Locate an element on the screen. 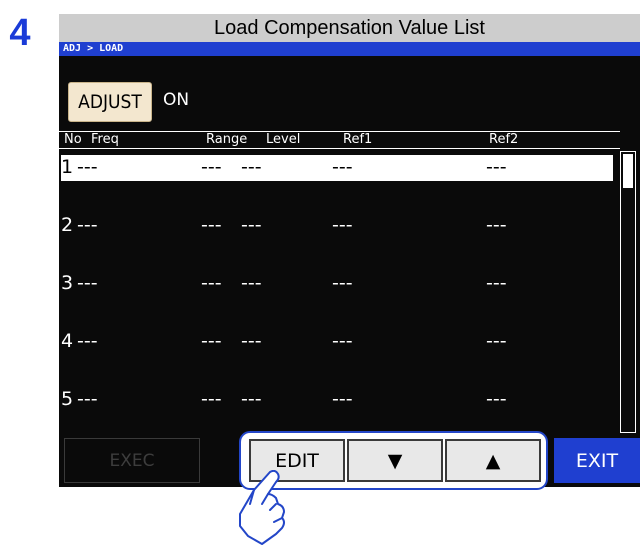  adjust-state: ON is located at coordinates (176, 100).